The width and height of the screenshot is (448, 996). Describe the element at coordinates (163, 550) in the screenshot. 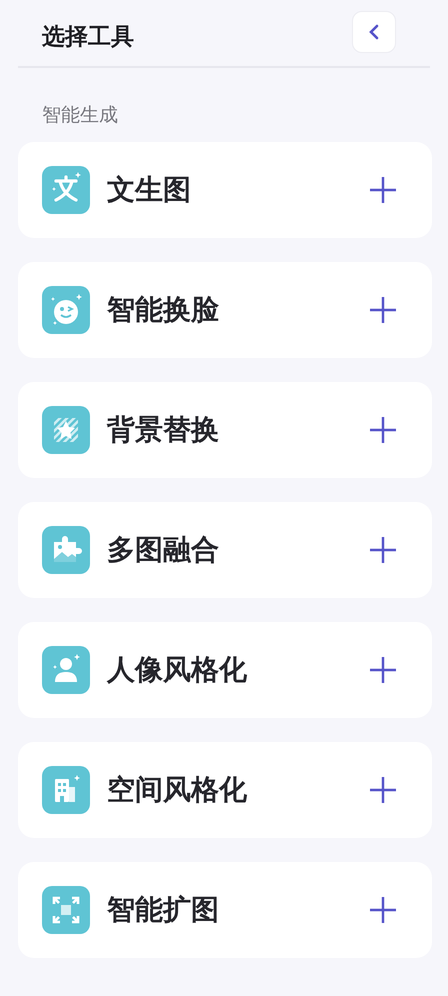

I see `tool-name: 多图融合` at that location.